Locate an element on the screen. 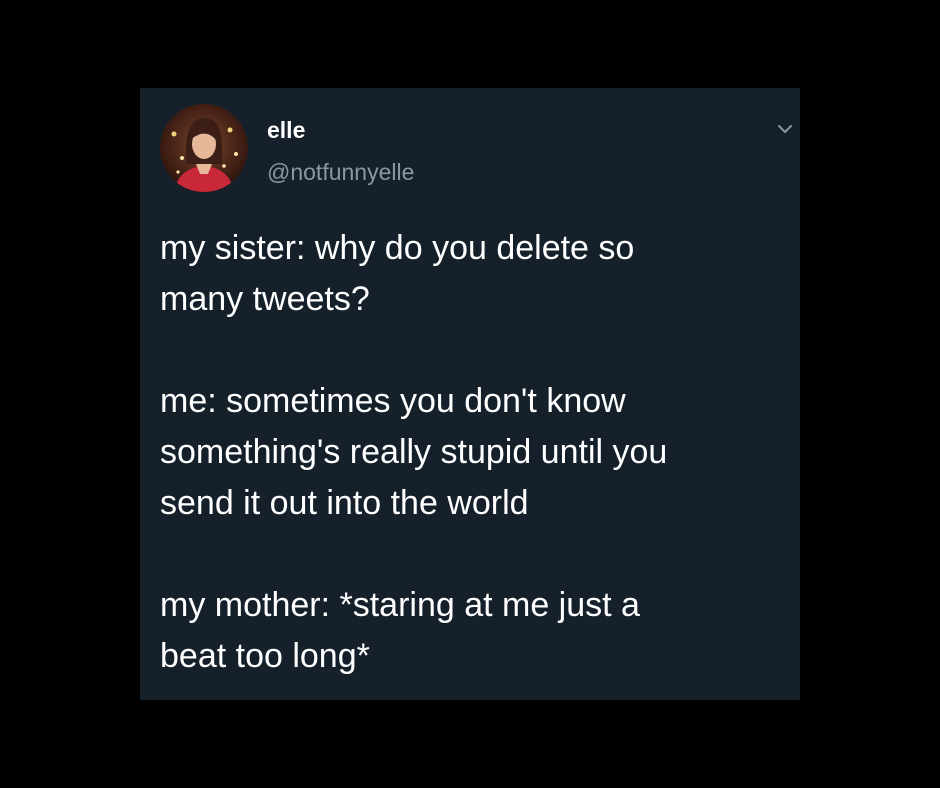  avatar-photo-icon is located at coordinates (204, 148).